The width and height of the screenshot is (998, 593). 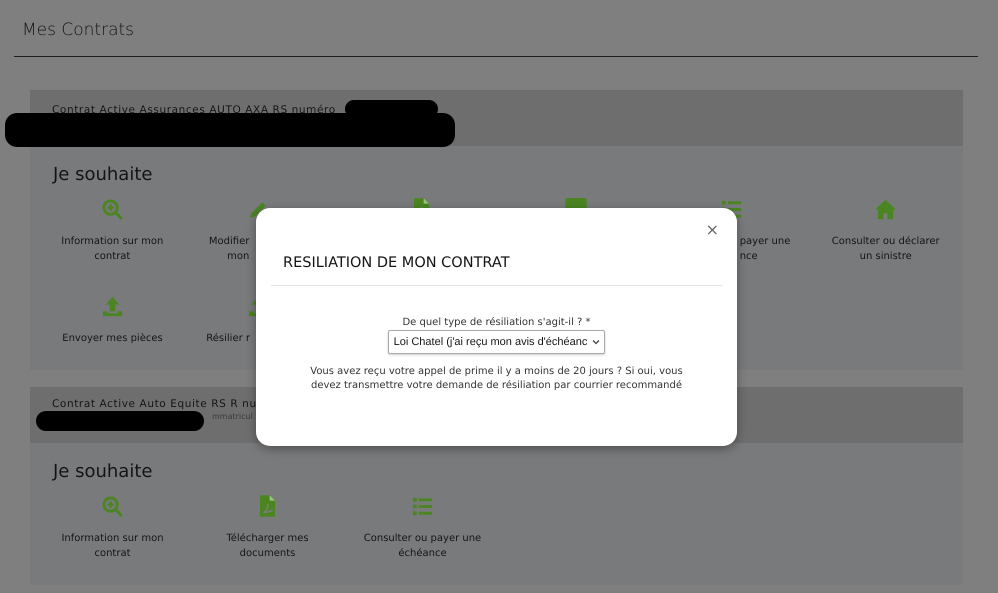 I want to click on select-field: Loi Chatel (j'ai reçu mon avis d'échéanc, so click(x=497, y=342).